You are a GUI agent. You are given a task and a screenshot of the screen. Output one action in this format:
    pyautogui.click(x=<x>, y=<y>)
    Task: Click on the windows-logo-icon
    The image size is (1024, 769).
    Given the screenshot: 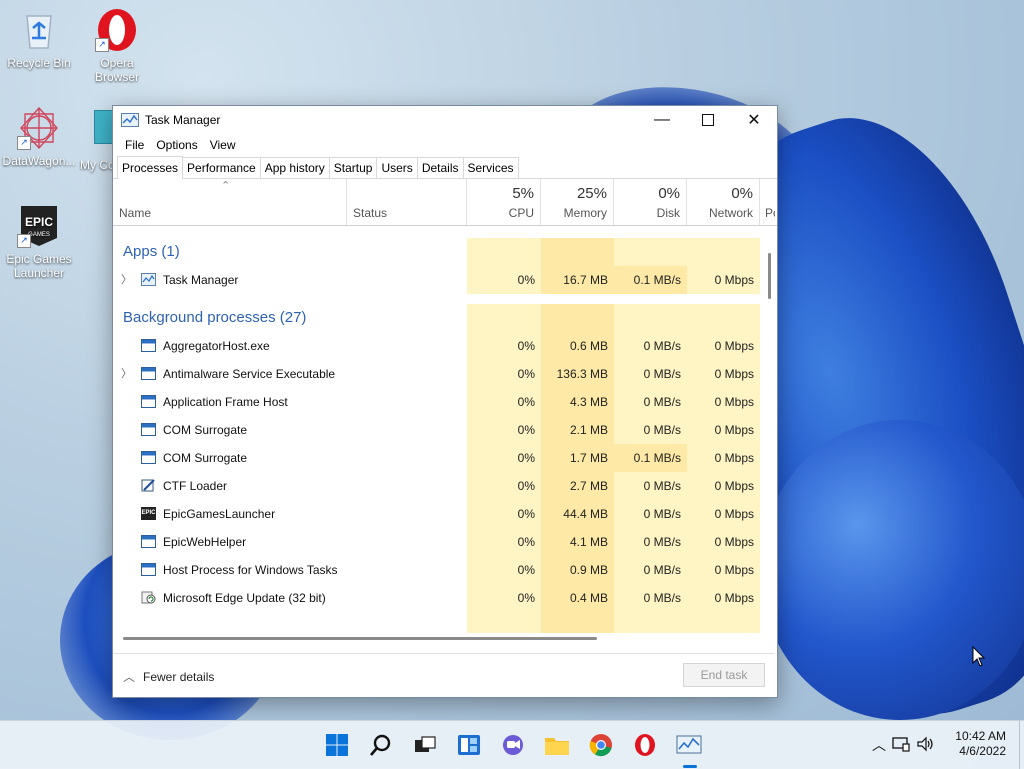 What is the action you would take?
    pyautogui.click(x=337, y=745)
    